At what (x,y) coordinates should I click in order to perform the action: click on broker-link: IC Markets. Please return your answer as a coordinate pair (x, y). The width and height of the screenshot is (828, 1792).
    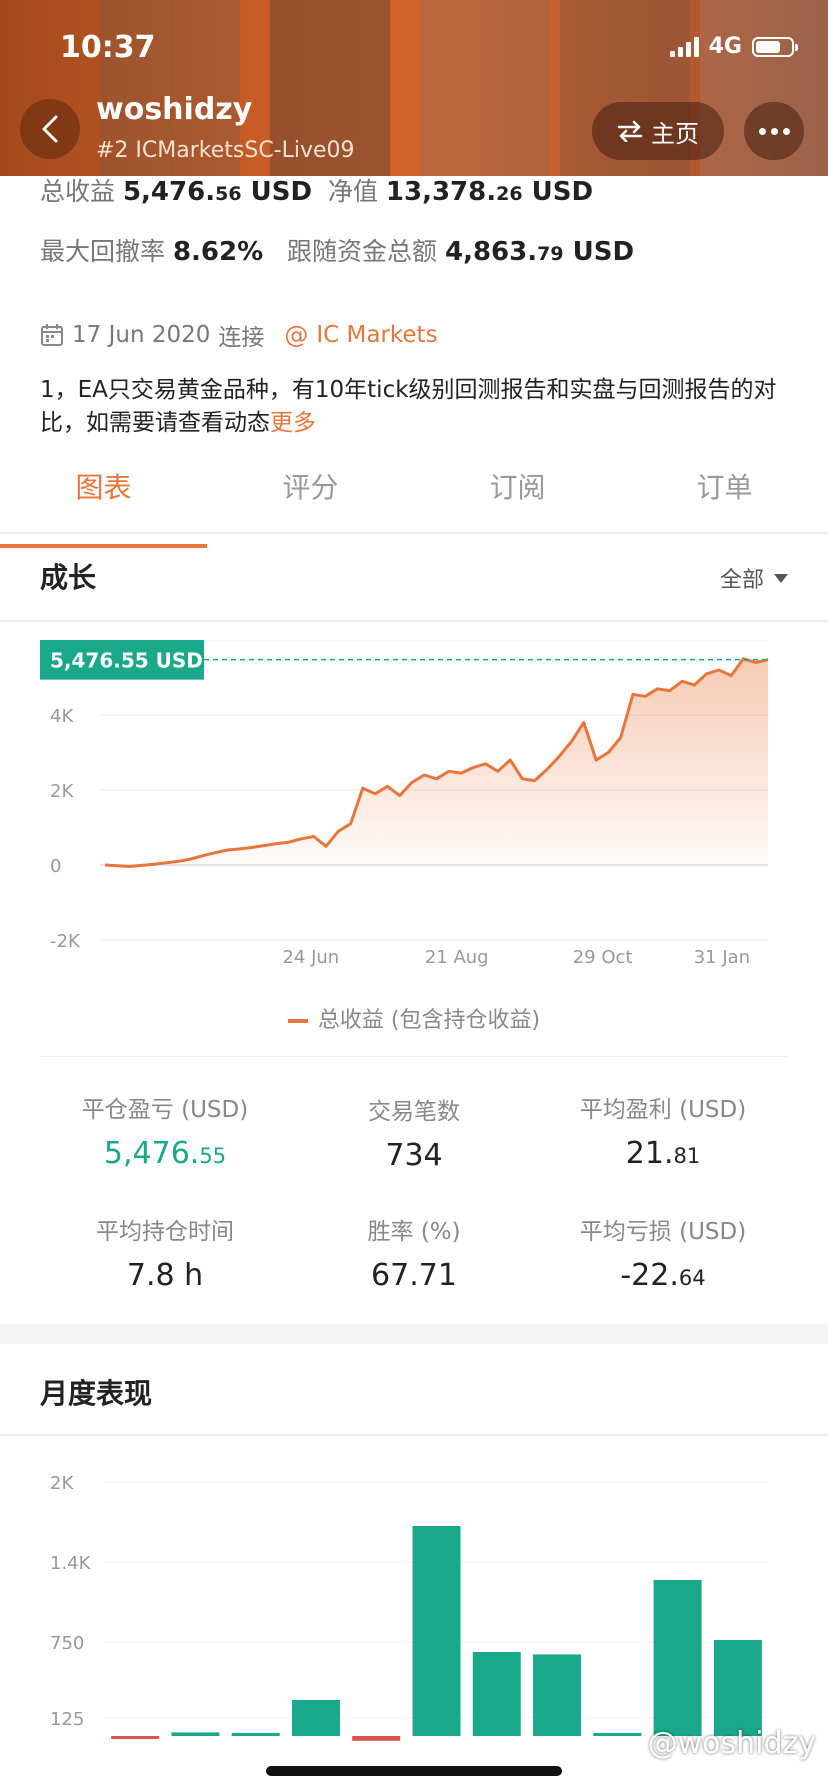
    Looking at the image, I should click on (376, 335).